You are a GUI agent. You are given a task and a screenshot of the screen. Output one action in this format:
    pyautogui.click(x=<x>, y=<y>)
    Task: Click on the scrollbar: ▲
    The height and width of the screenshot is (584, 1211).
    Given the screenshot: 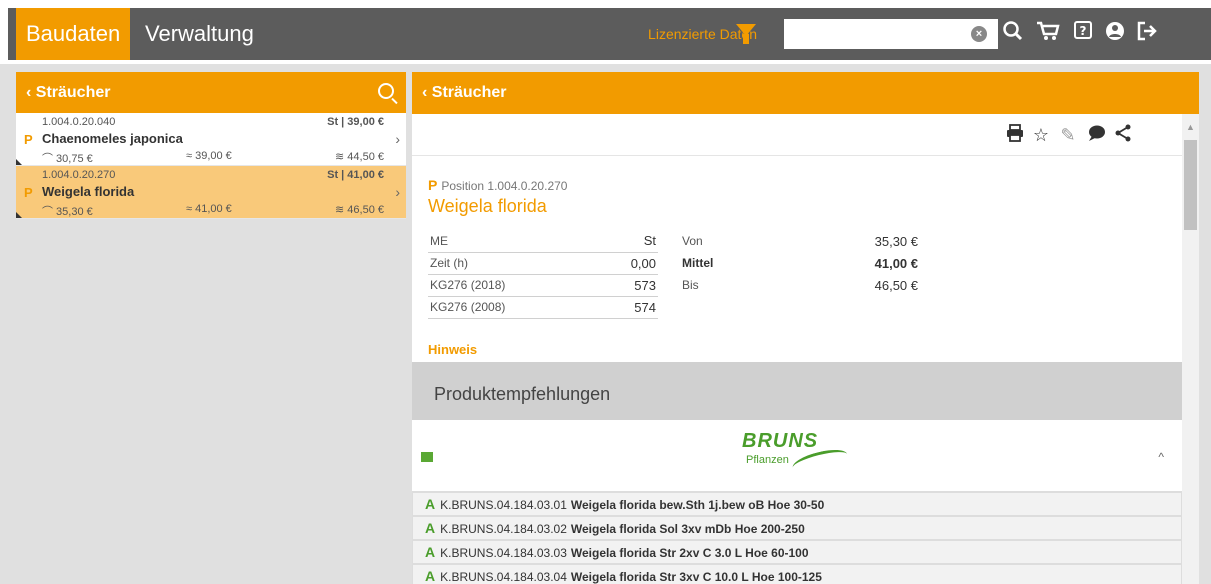 What is the action you would take?
    pyautogui.click(x=1190, y=349)
    